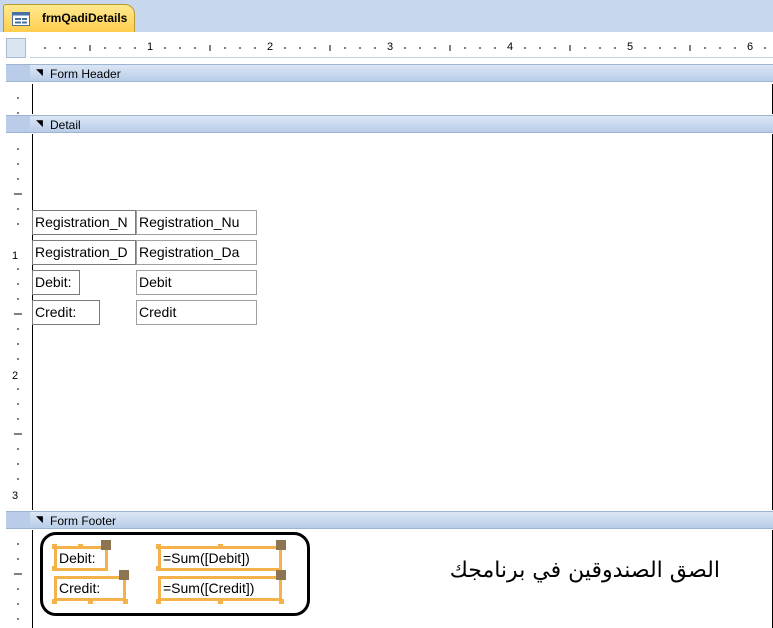 Image resolution: width=773 pixels, height=628 pixels. Describe the element at coordinates (196, 282) in the screenshot. I see `debit-field: Debit` at that location.